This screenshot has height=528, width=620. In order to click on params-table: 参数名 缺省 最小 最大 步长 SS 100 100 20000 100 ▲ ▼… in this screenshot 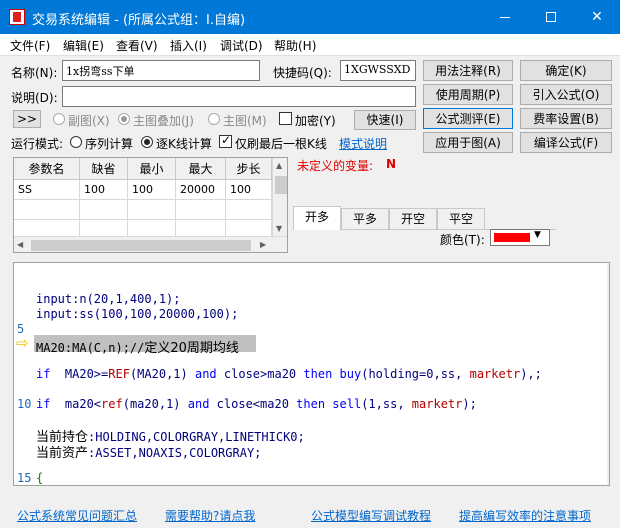, I will do `click(150, 205)`.